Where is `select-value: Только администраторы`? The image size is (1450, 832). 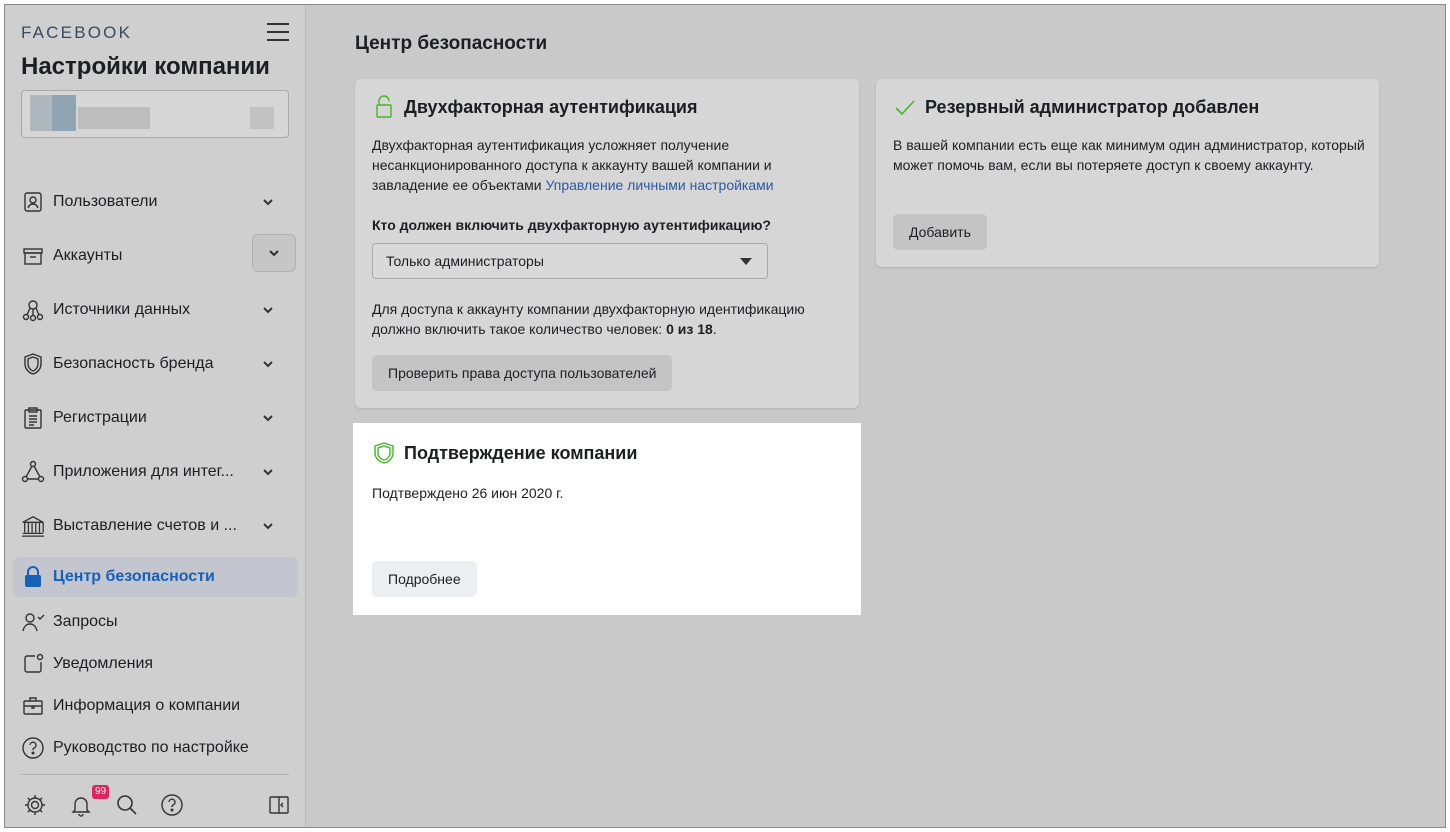
select-value: Только администраторы is located at coordinates (465, 261).